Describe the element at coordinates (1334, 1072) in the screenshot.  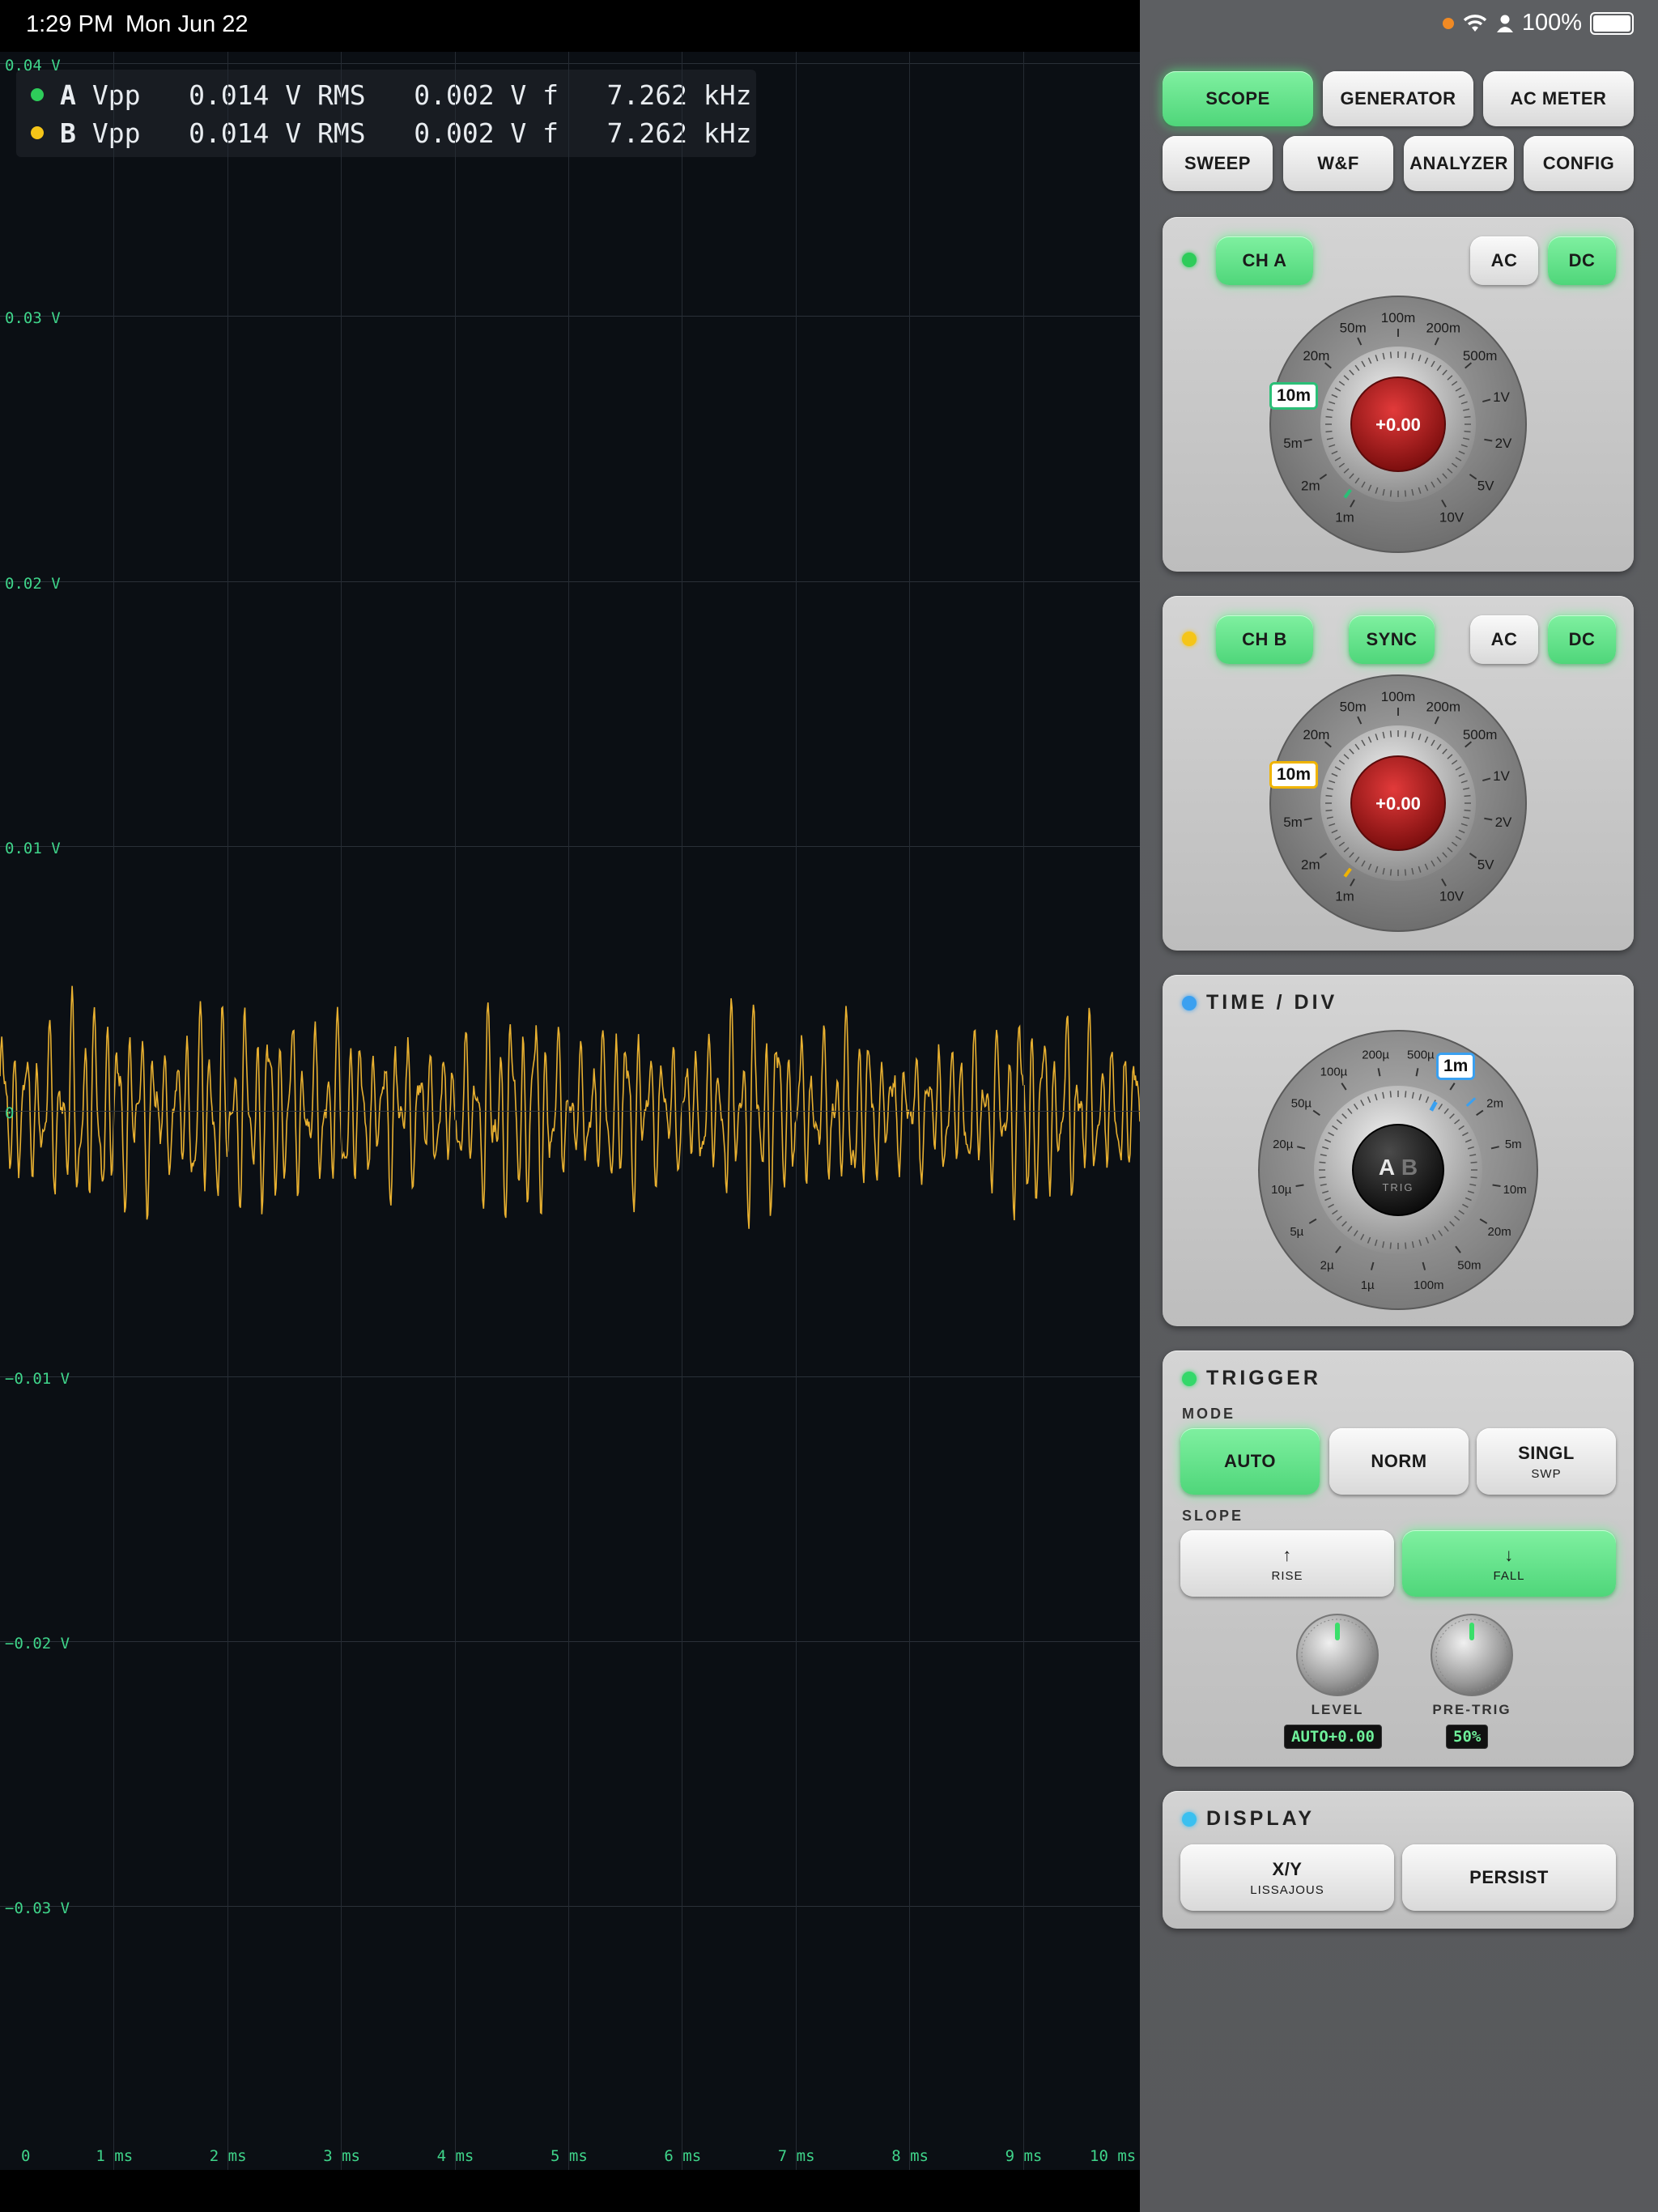
I see `time-dial-scale-label: 100µ` at that location.